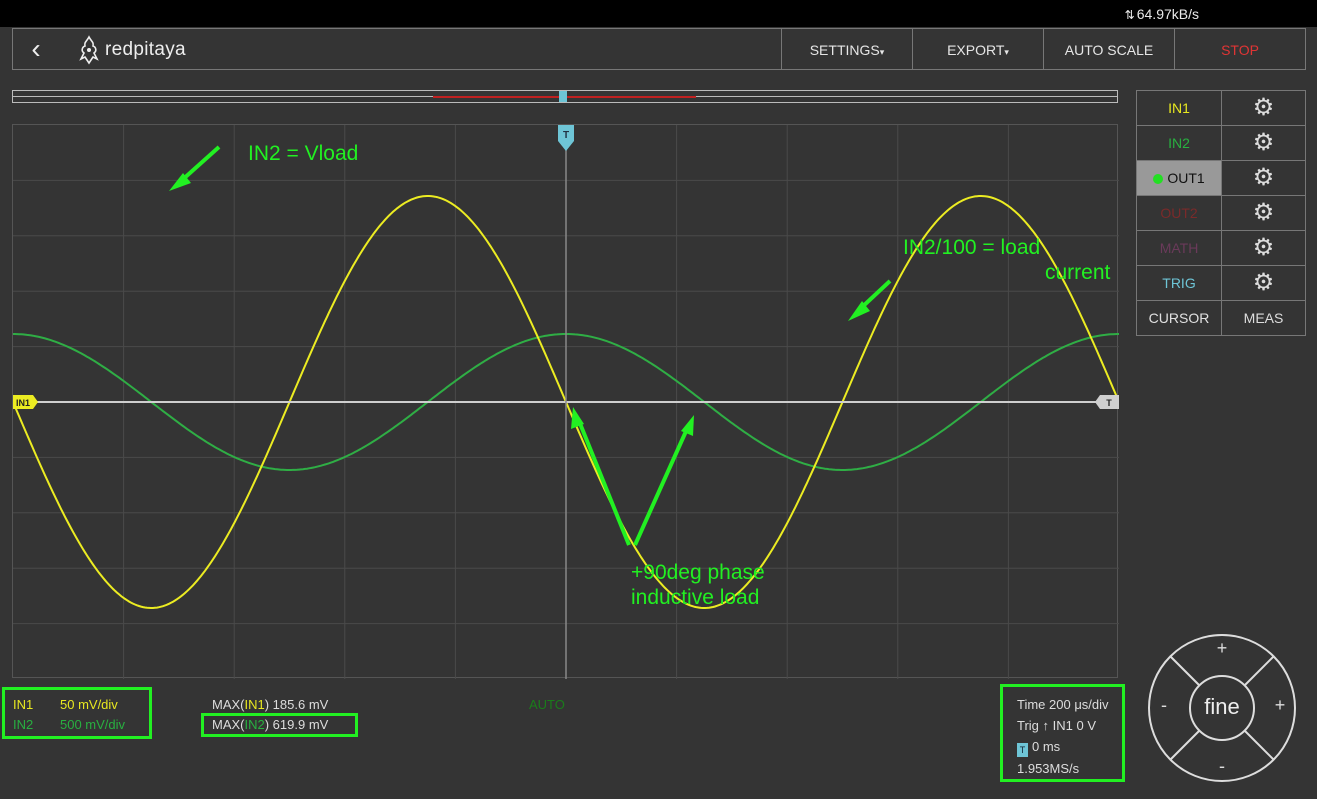 The image size is (1317, 799). Describe the element at coordinates (1179, 318) in the screenshot. I see `cursor-button: CURSOR` at that location.